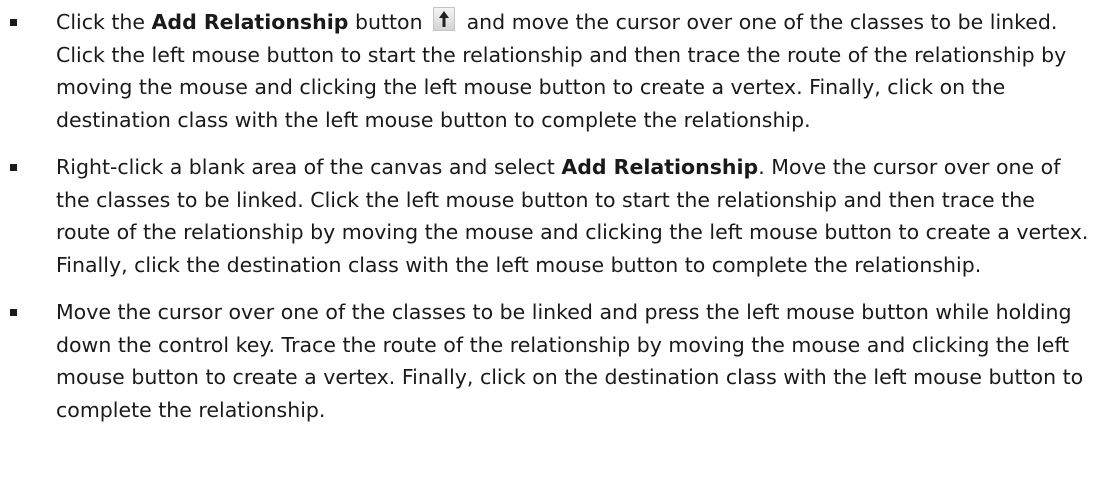 The height and width of the screenshot is (495, 1107). I want to click on add-relationship-arrow-icon, so click(444, 19).